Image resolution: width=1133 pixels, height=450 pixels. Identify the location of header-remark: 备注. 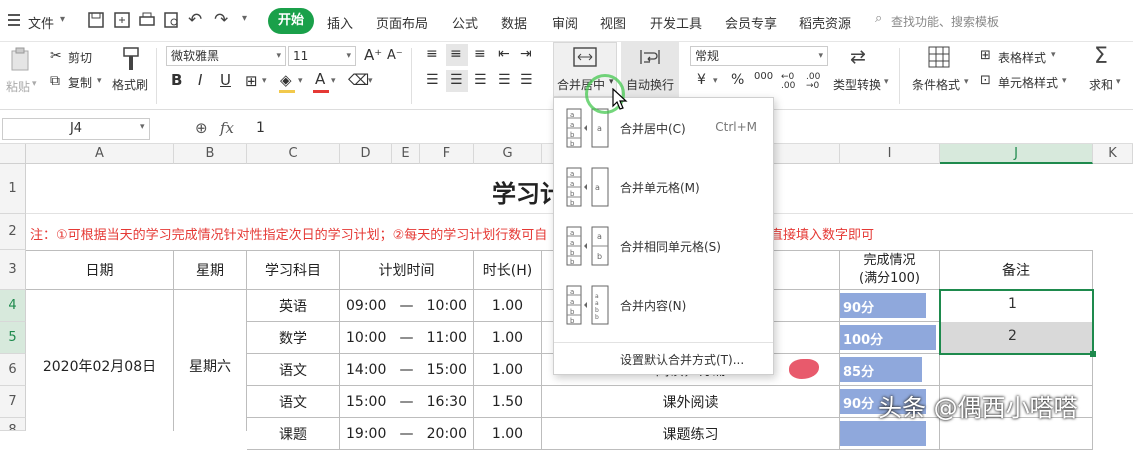
(1016, 270).